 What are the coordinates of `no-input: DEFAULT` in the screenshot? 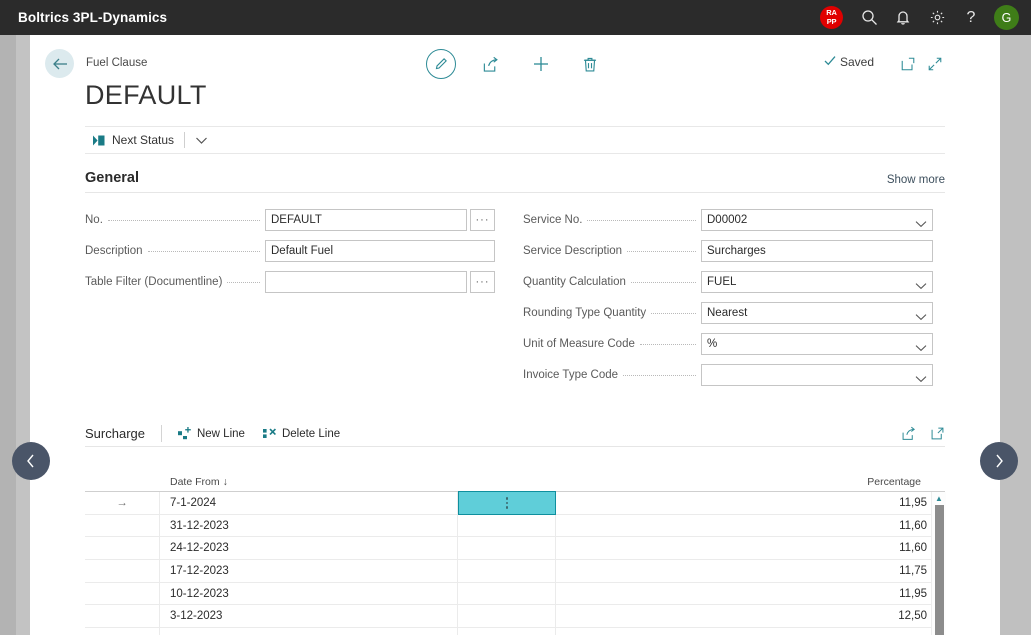 It's located at (366, 220).